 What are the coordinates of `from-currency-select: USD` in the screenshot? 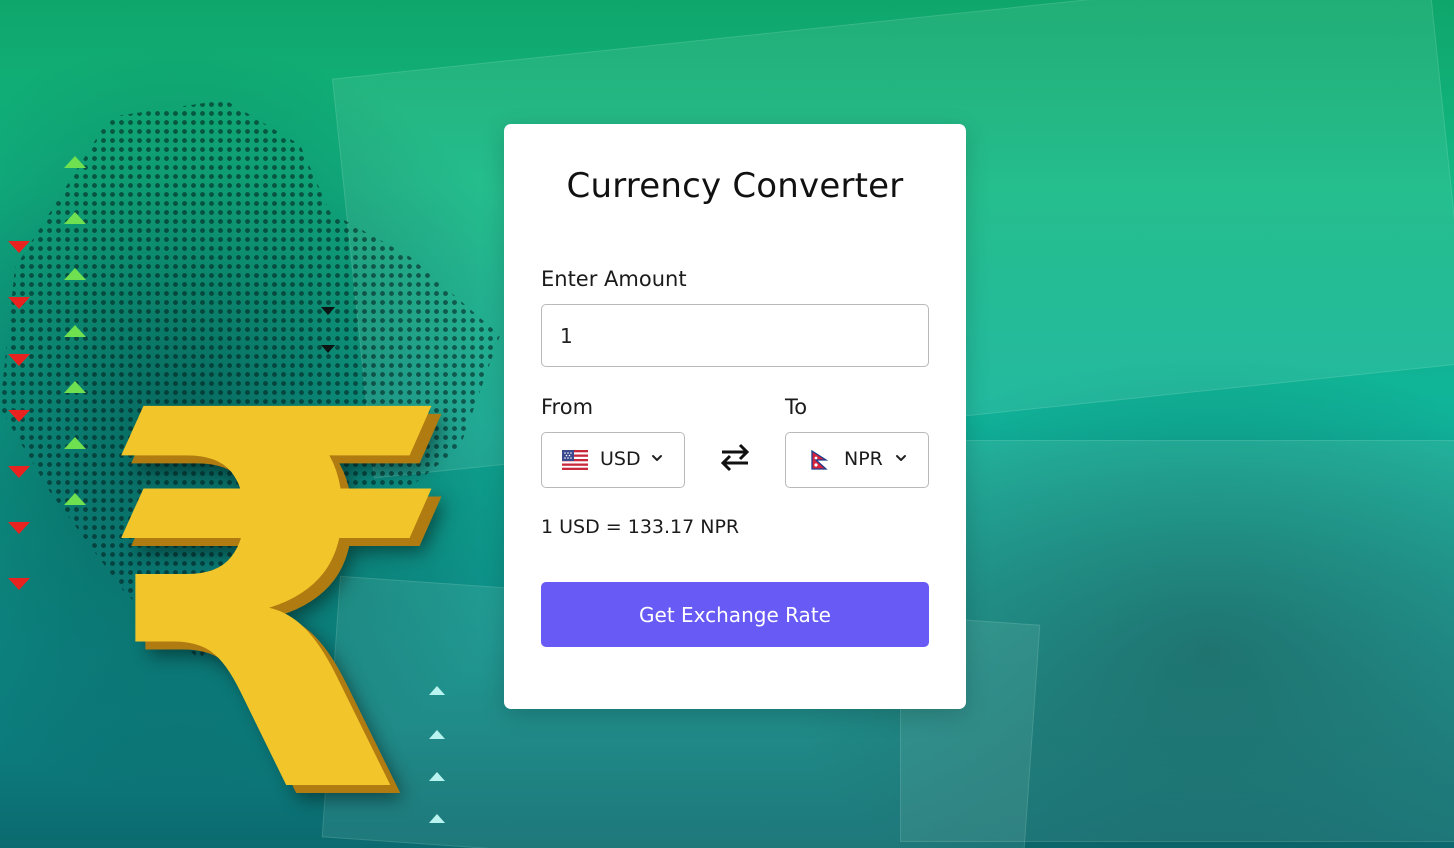 It's located at (613, 460).